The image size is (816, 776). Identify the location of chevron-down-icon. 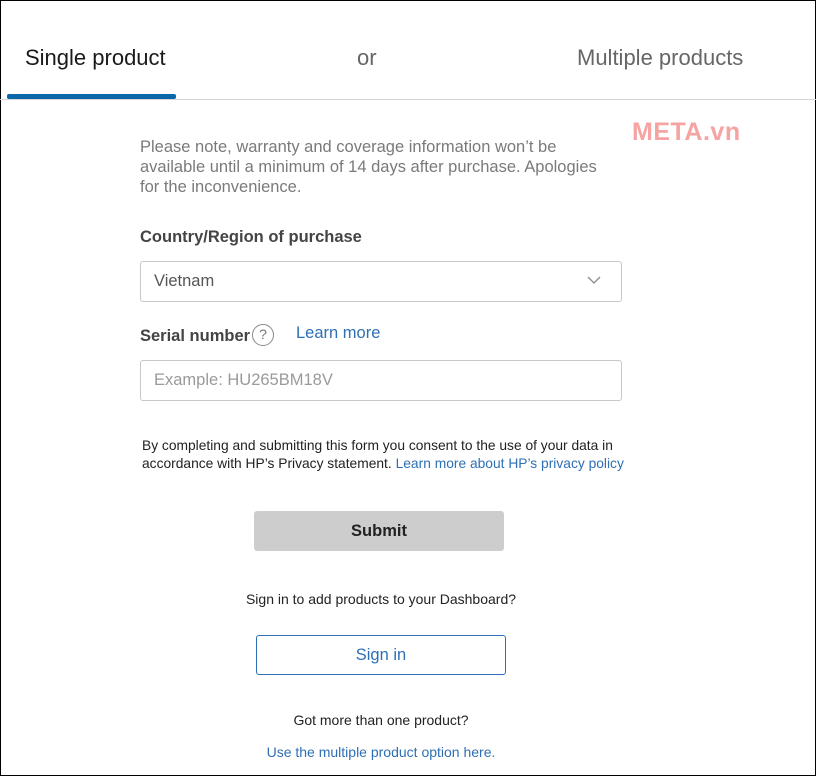
(594, 280).